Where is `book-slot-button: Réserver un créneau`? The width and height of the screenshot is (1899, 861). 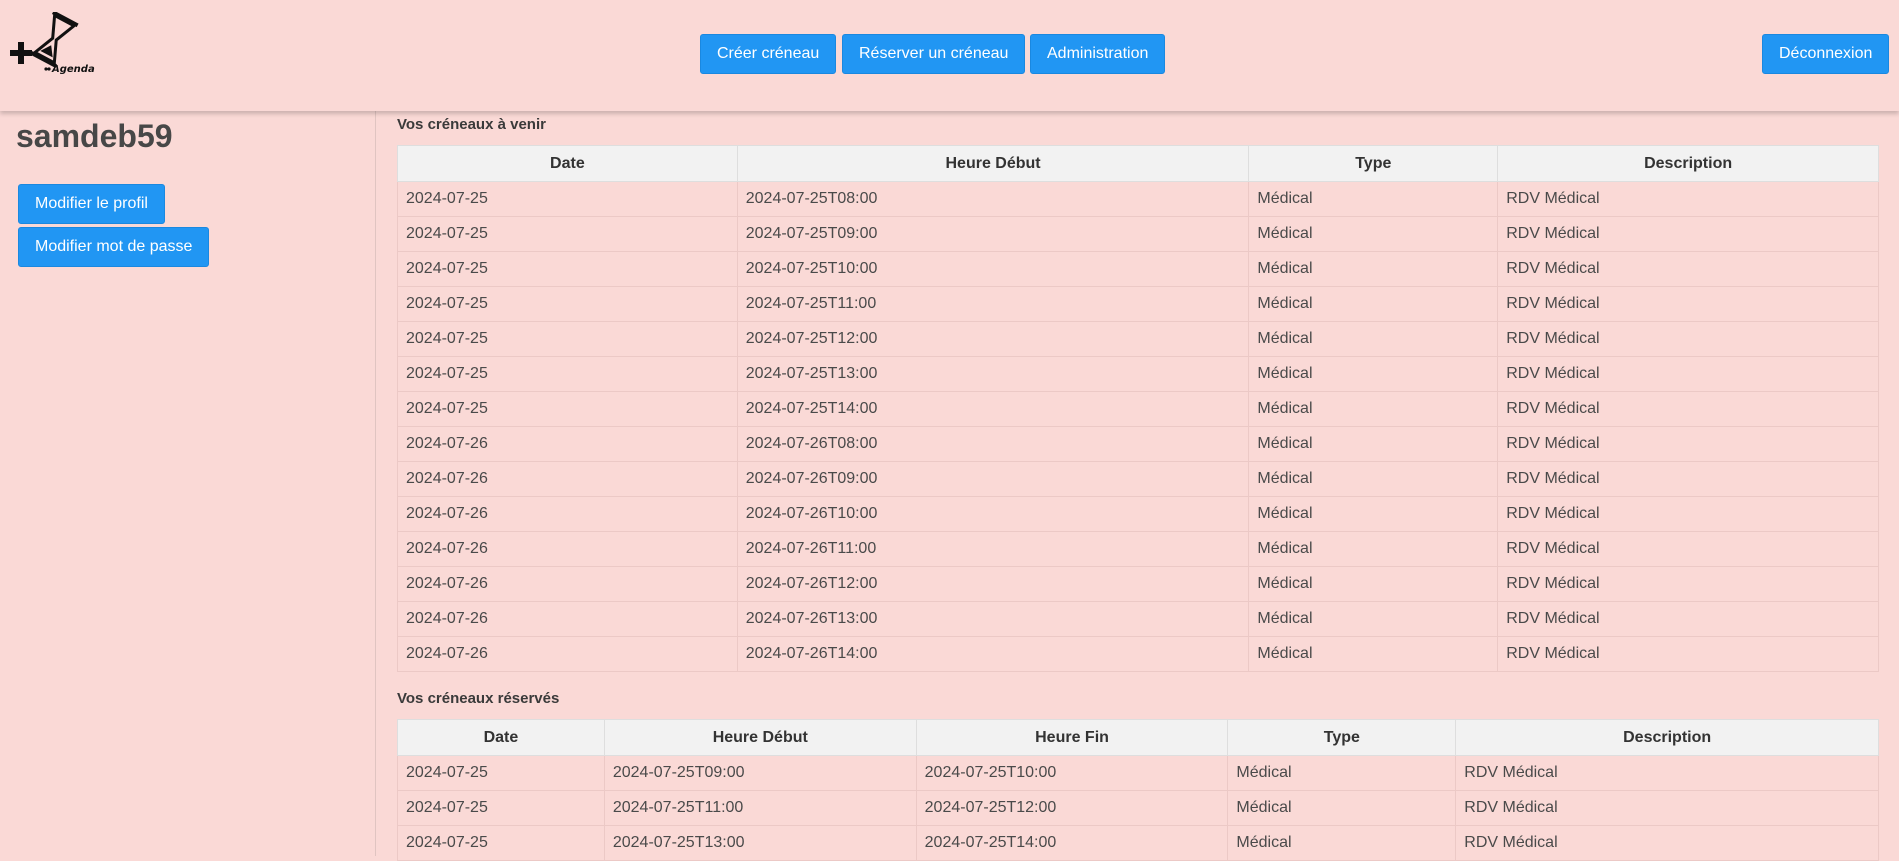 book-slot-button: Réserver un créneau is located at coordinates (934, 54).